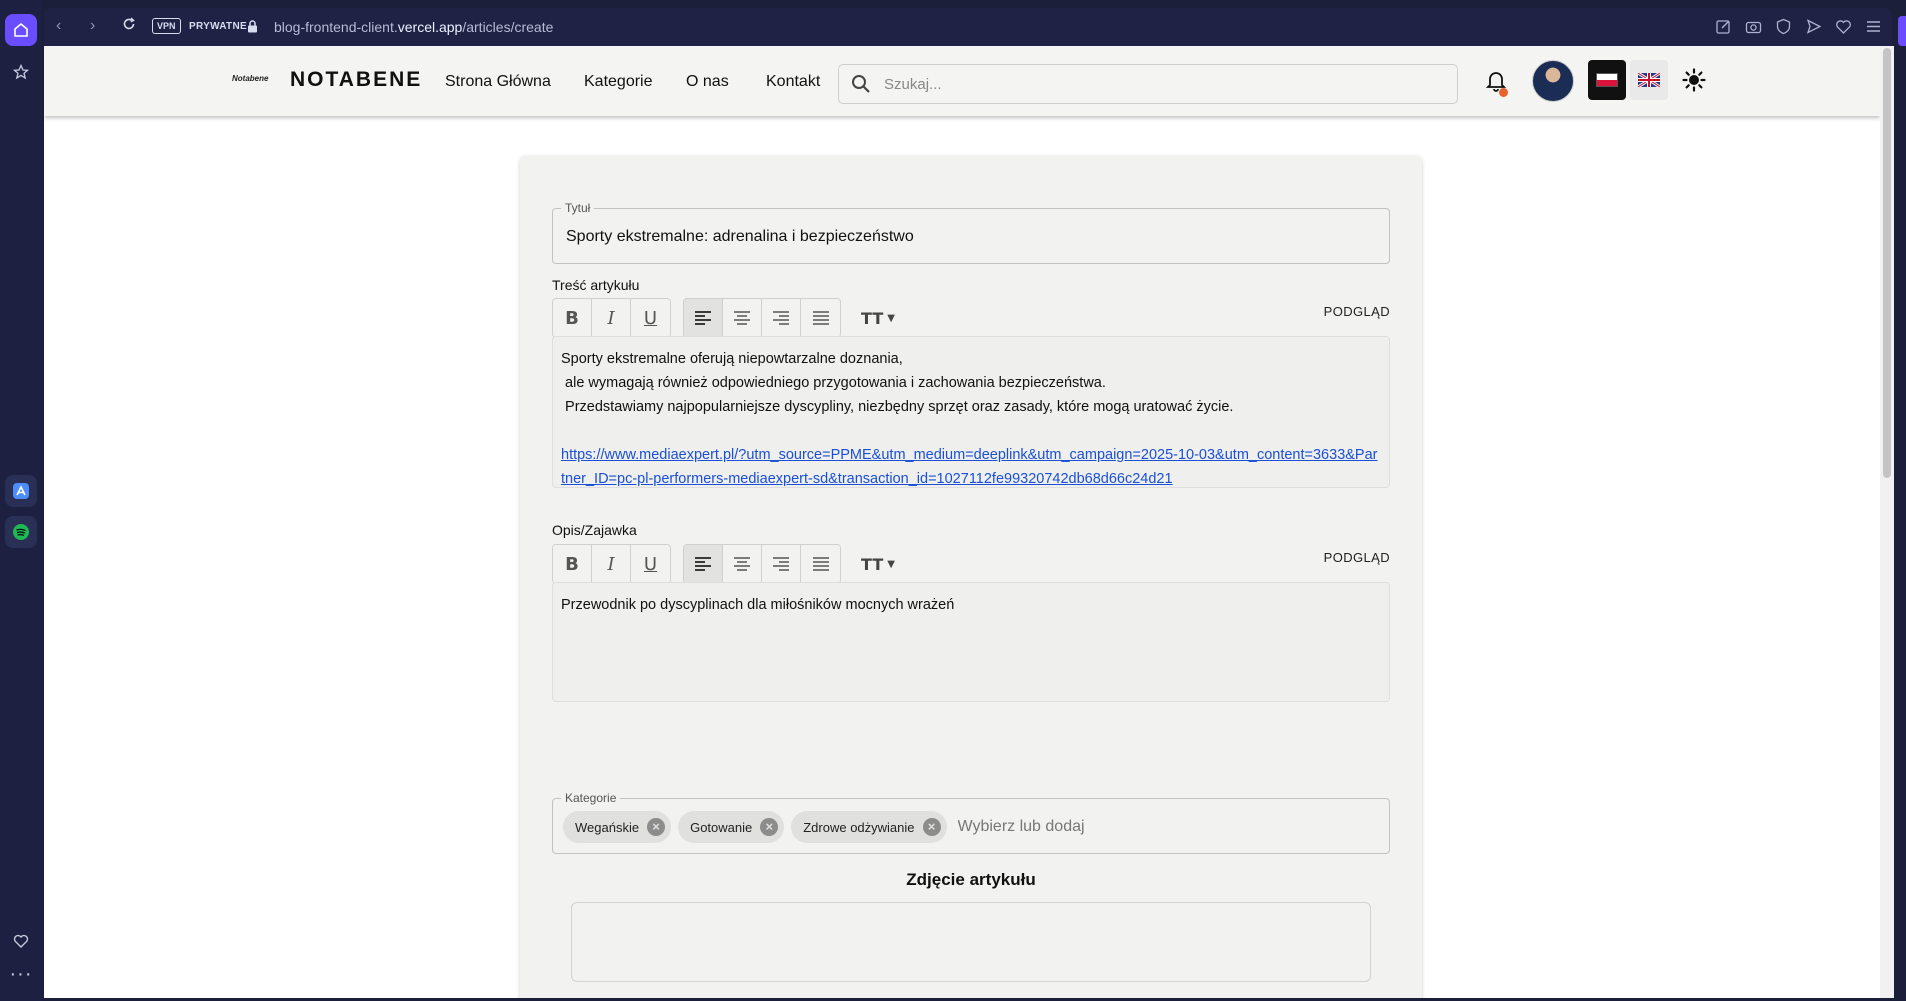 Image resolution: width=1906 pixels, height=1001 pixels. Describe the element at coordinates (430, 27) in the screenshot. I see `url-domain: vercel.app` at that location.